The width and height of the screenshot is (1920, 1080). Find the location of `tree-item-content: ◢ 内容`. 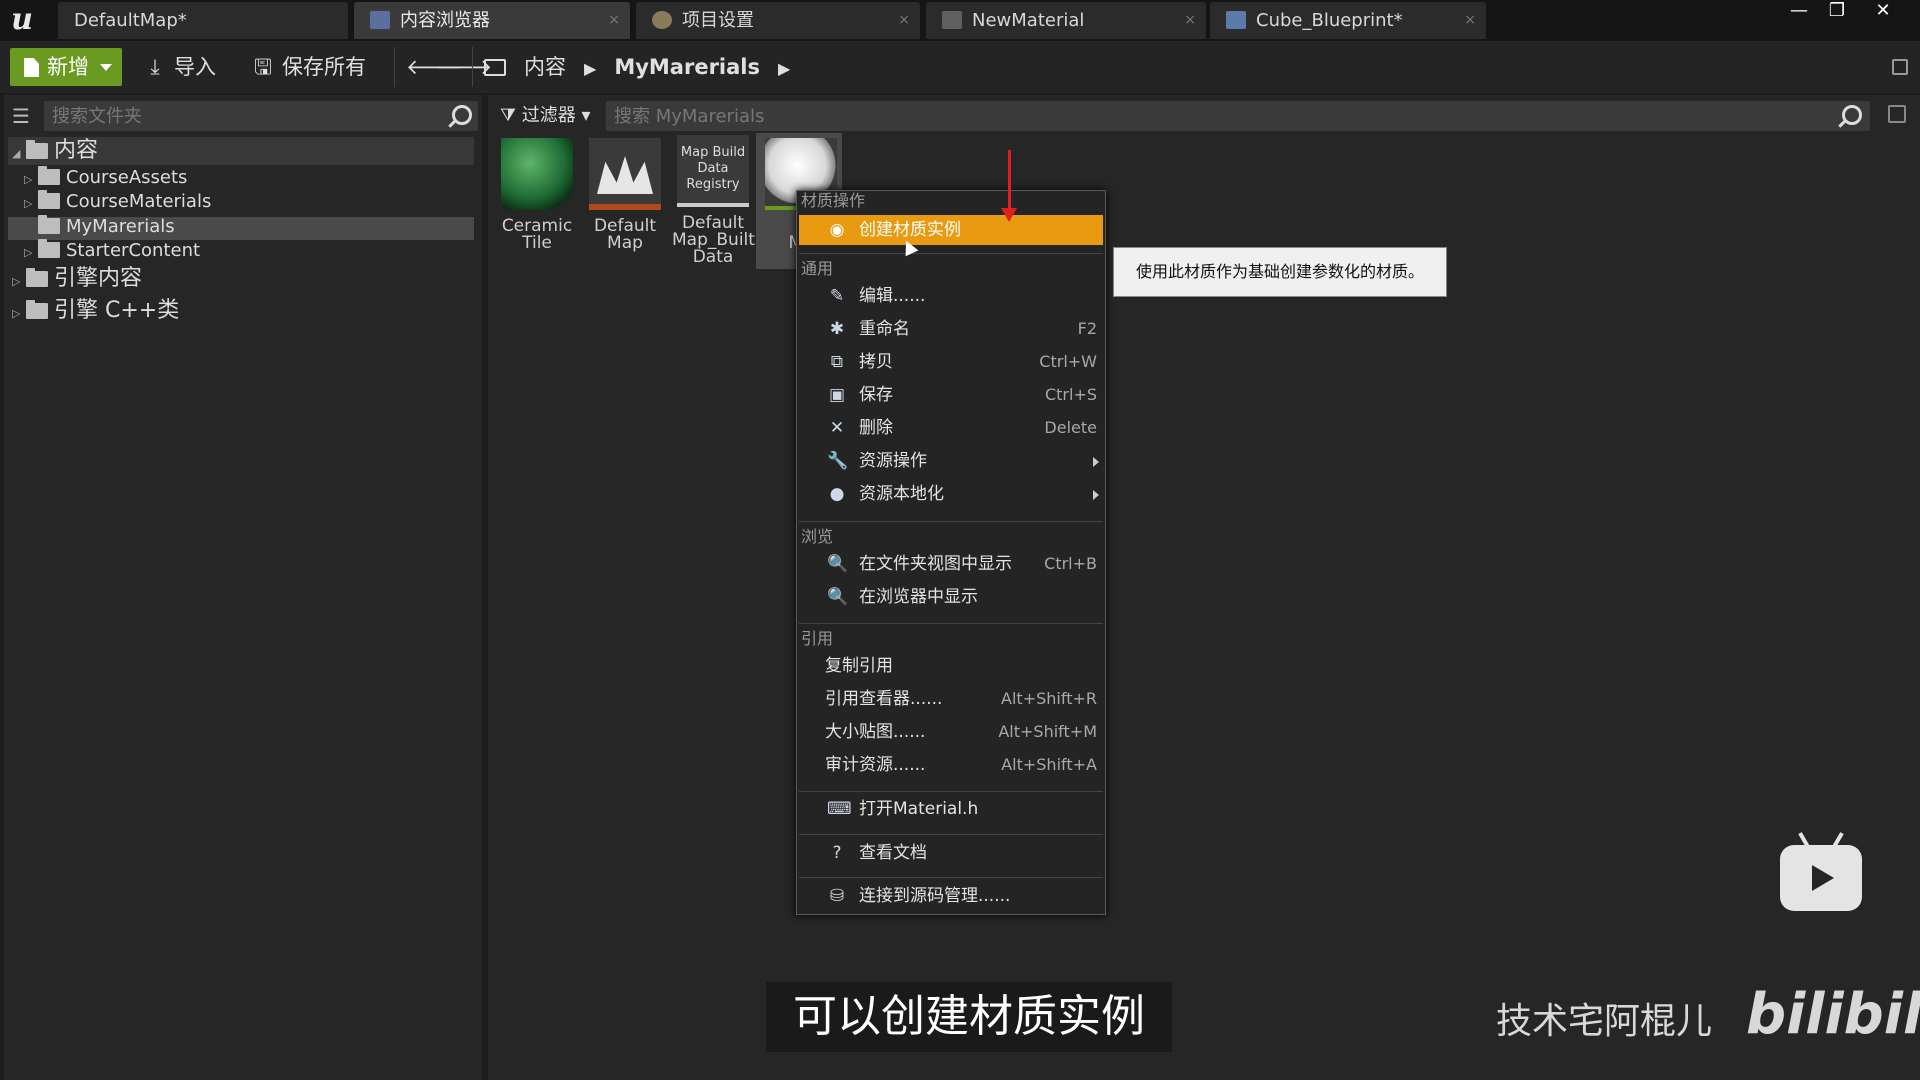

tree-item-content: ◢ 内容 is located at coordinates (55, 151).